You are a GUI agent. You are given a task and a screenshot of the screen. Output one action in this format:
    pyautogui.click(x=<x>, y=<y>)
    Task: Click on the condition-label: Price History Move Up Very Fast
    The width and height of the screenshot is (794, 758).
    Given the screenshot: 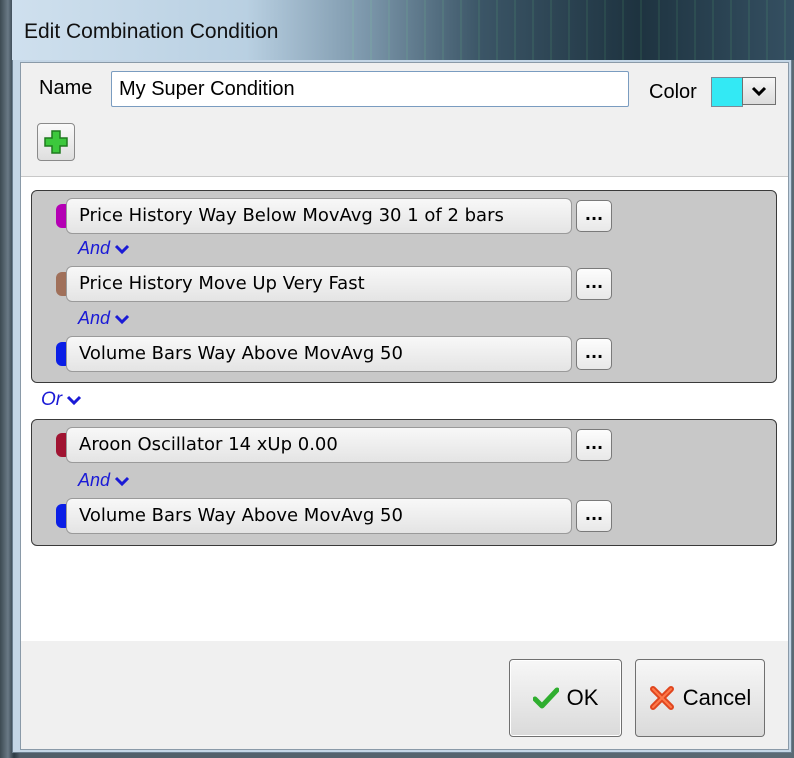 What is the action you would take?
    pyautogui.click(x=319, y=284)
    